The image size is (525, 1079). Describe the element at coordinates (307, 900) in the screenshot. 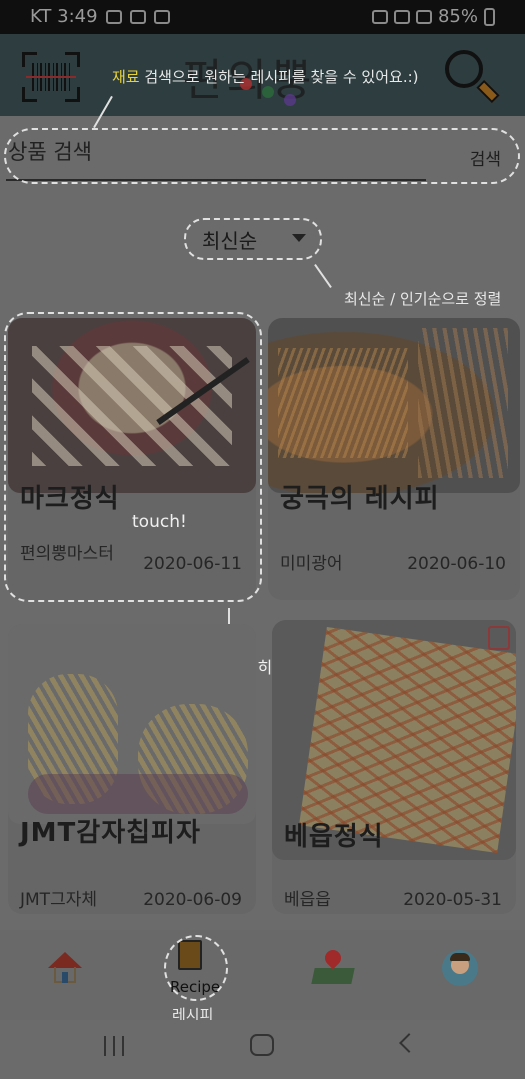

I see `recipe-author: 베읍읍` at that location.